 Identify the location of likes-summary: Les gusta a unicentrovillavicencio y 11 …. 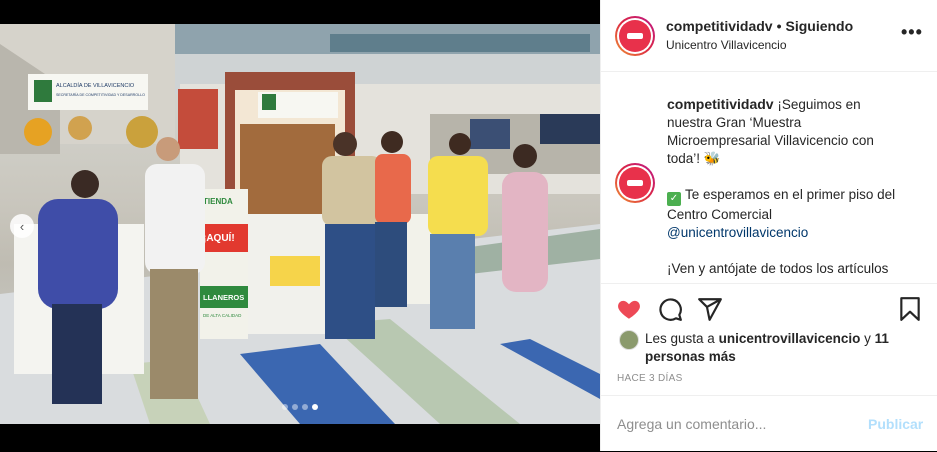
(767, 348).